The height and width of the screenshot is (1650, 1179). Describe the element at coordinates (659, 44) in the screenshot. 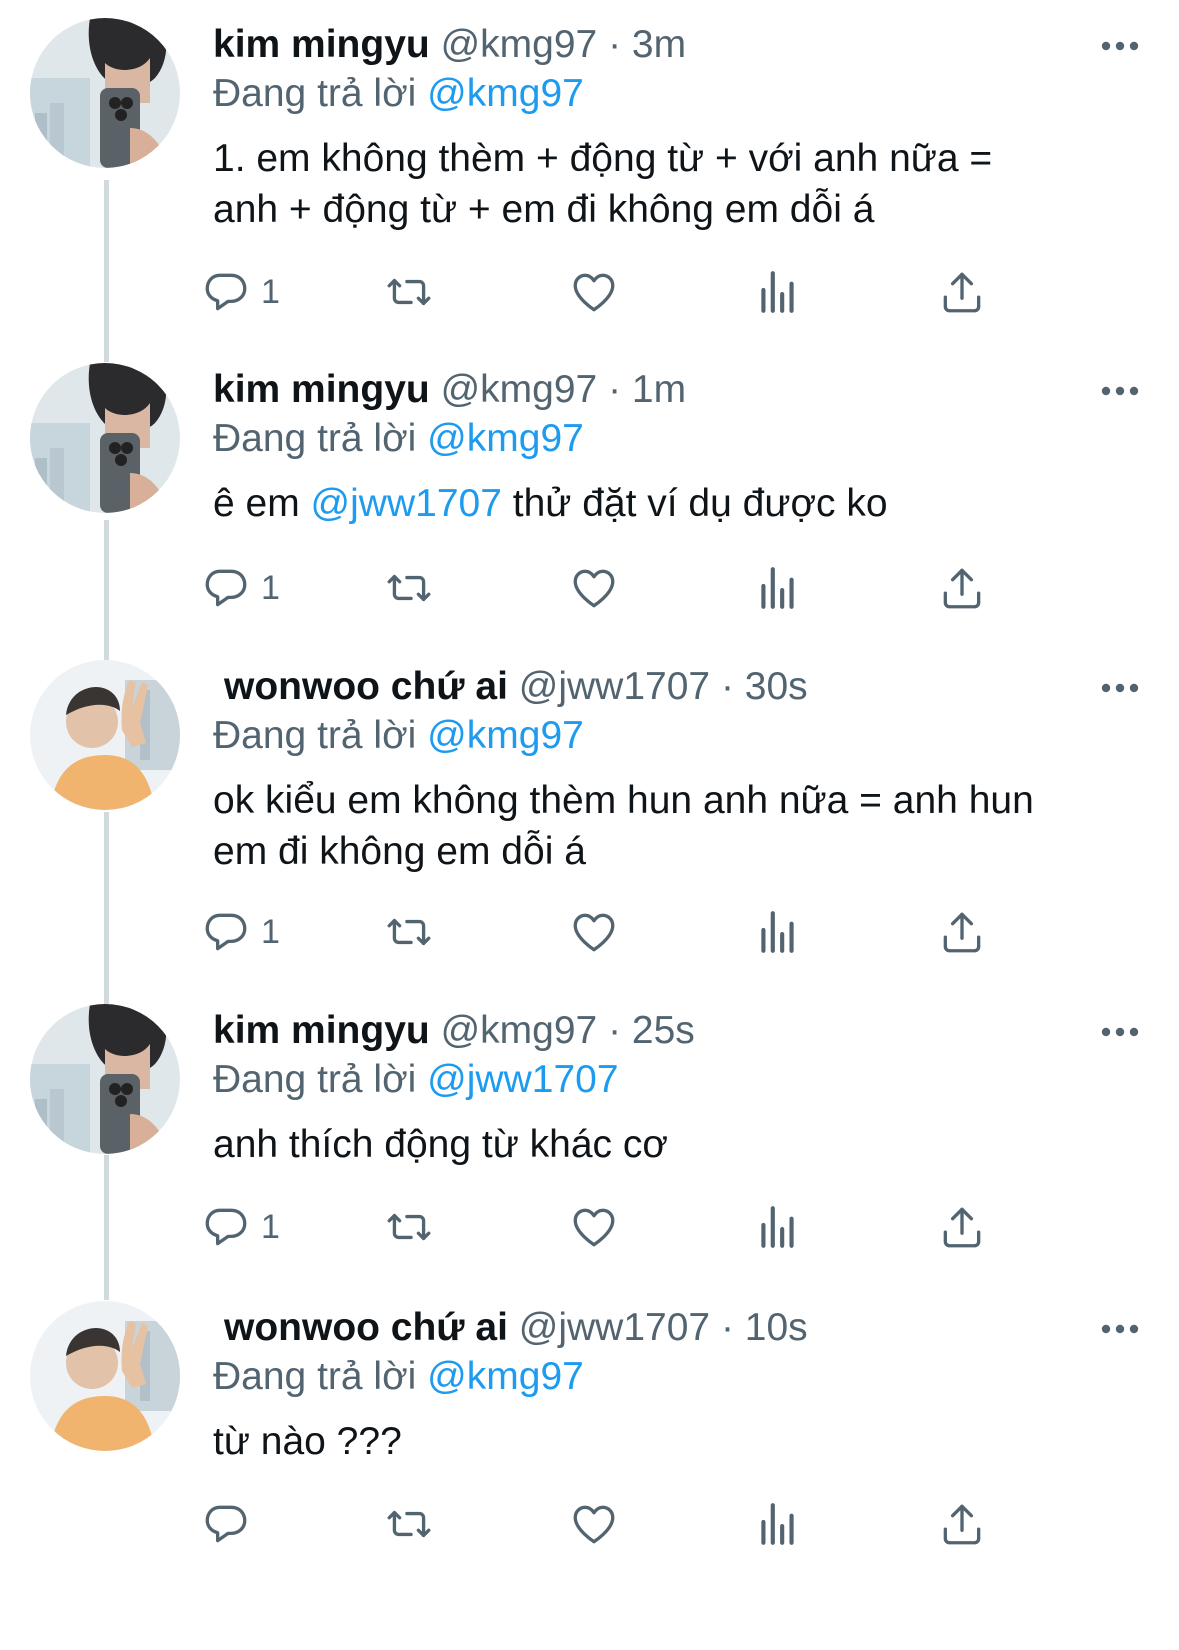

I see `timestamp: 3m` at that location.